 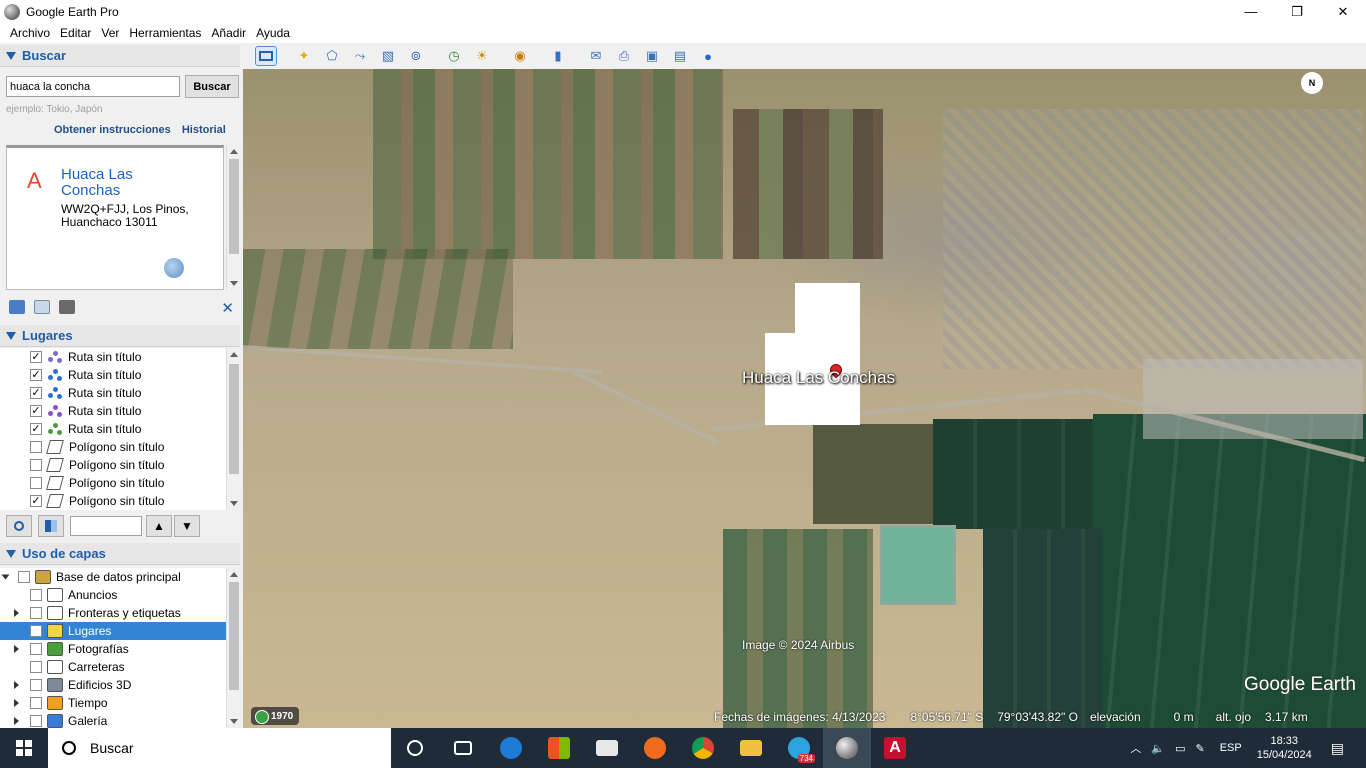 I want to click on search-button: Buscar, so click(x=212, y=86).